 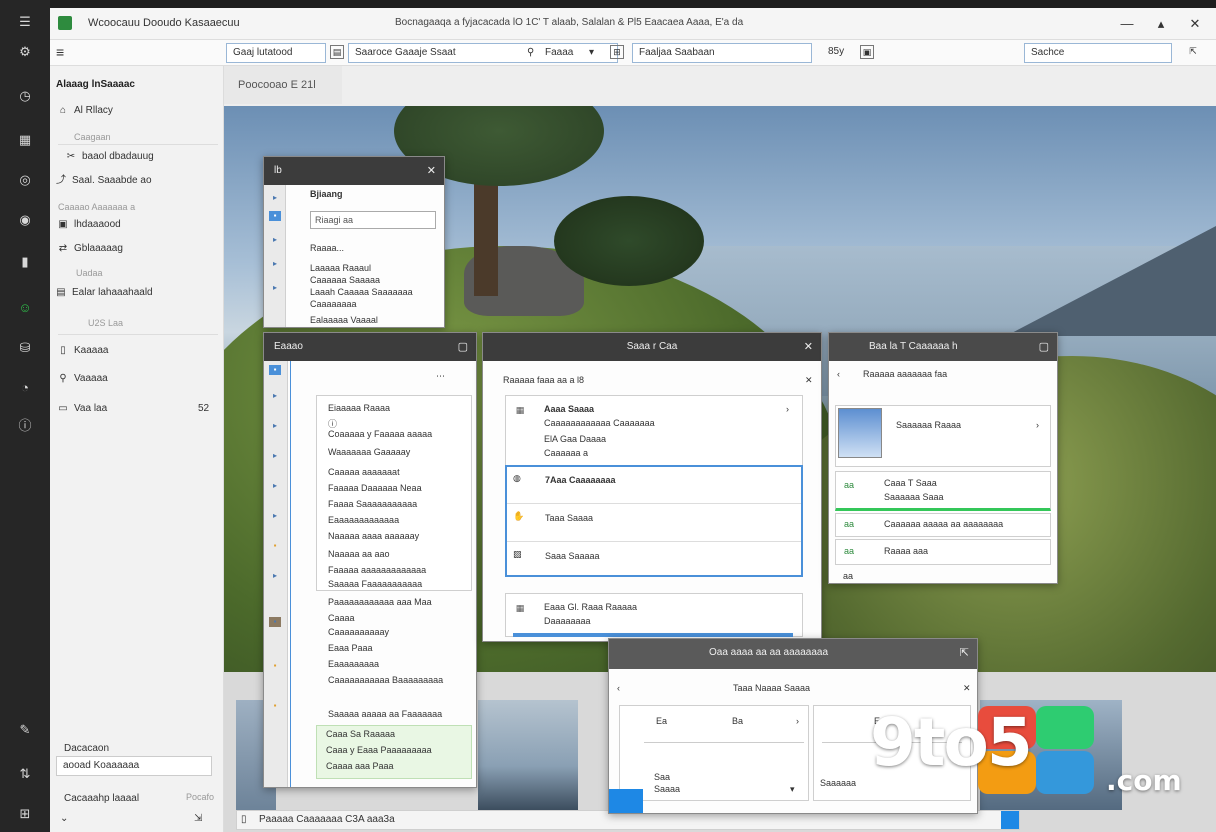 What do you see at coordinates (25, 774) in the screenshot?
I see `tune-icon: ⇅` at bounding box center [25, 774].